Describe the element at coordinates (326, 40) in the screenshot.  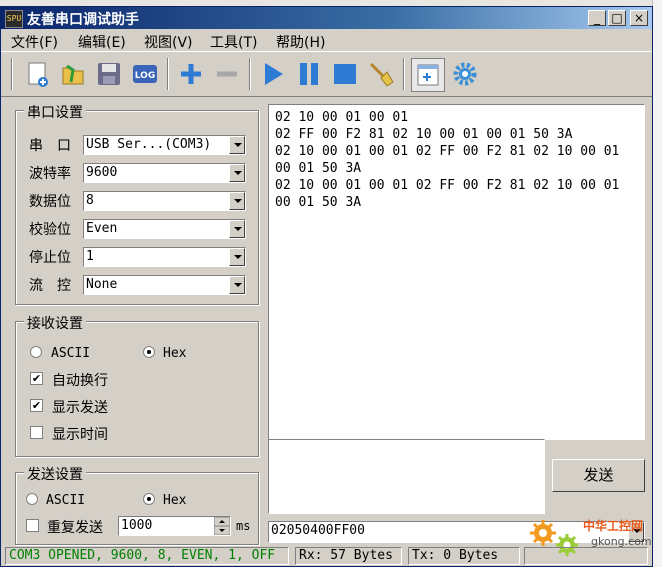
I see `menu-bar: 文件(F) 编辑(E) 视图(V) 工具(T) 帮助(H)` at that location.